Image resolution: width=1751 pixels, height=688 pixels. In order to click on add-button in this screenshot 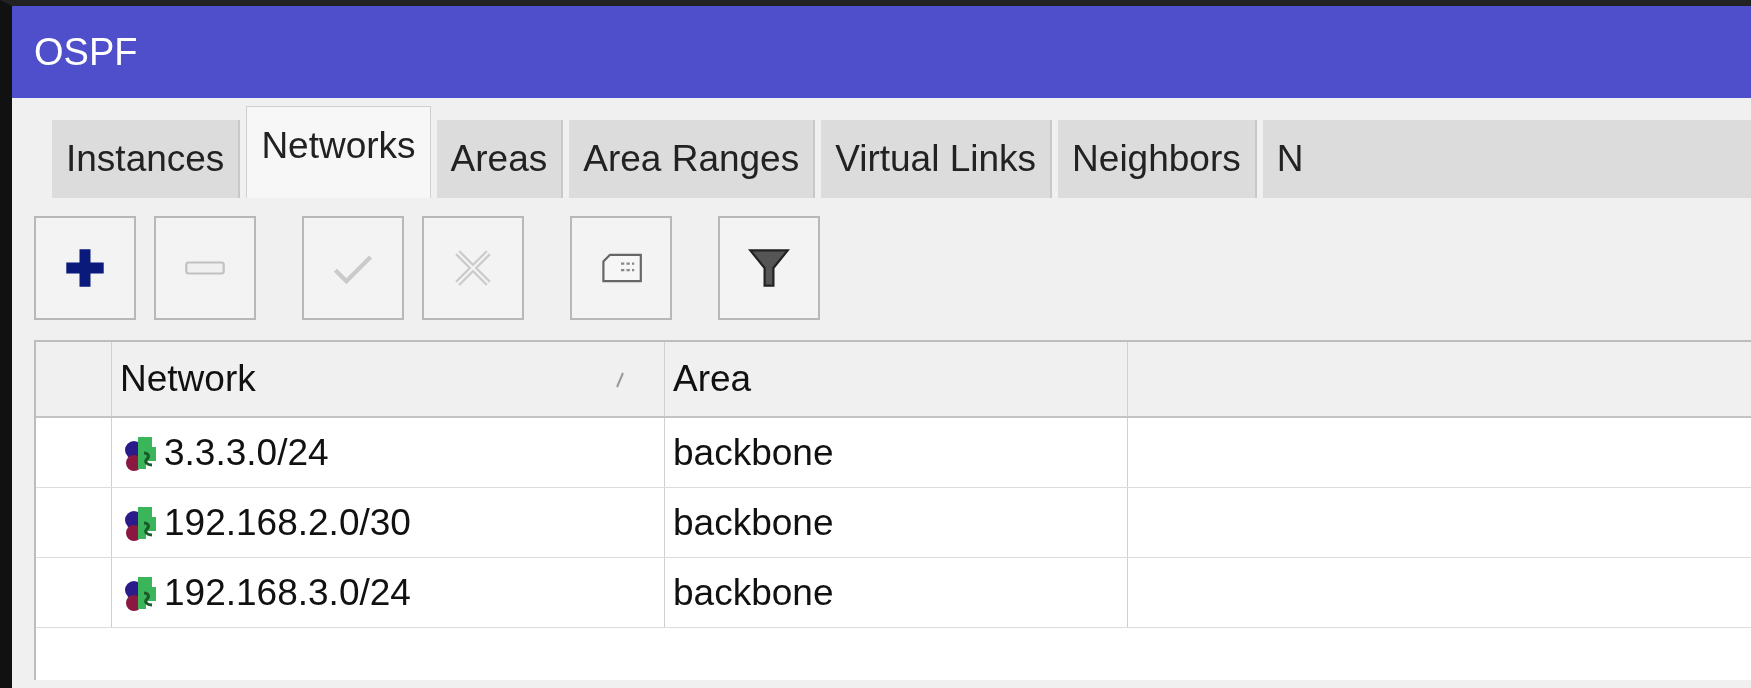, I will do `click(85, 268)`.